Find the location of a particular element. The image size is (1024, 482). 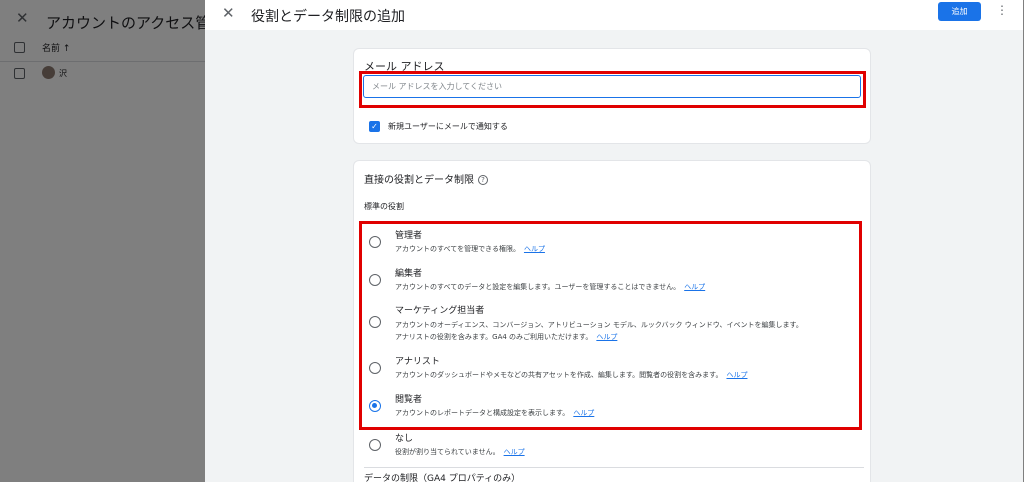

add-button: 追加 is located at coordinates (959, 11).